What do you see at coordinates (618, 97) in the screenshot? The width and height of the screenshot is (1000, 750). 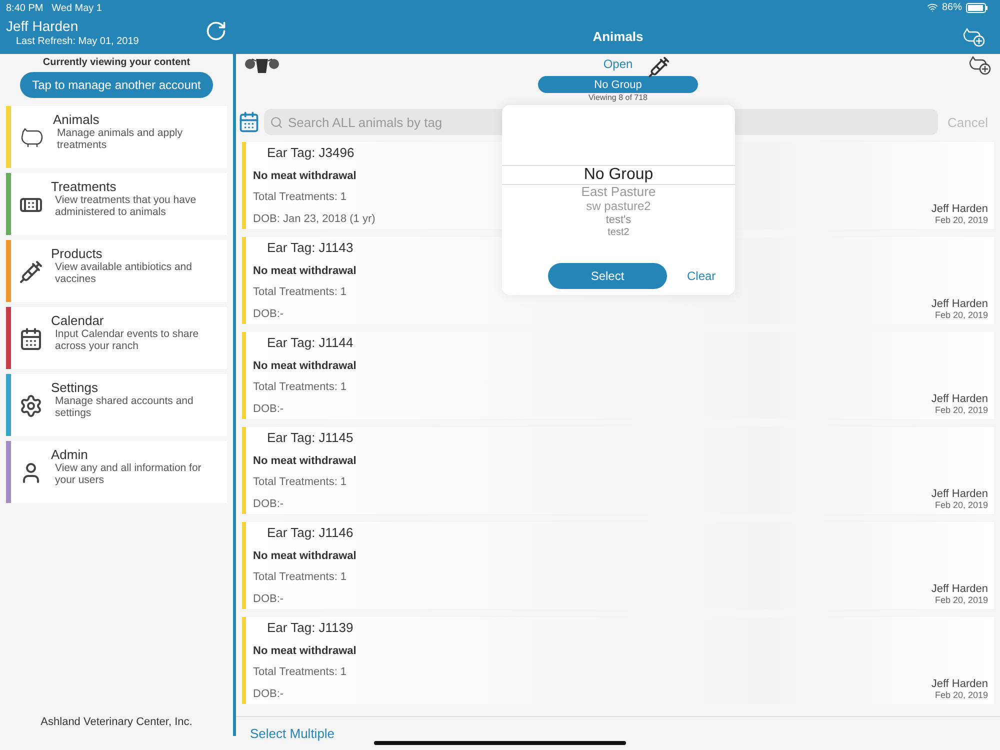 I see `viewing-count: Viewing 8 of 718` at bounding box center [618, 97].